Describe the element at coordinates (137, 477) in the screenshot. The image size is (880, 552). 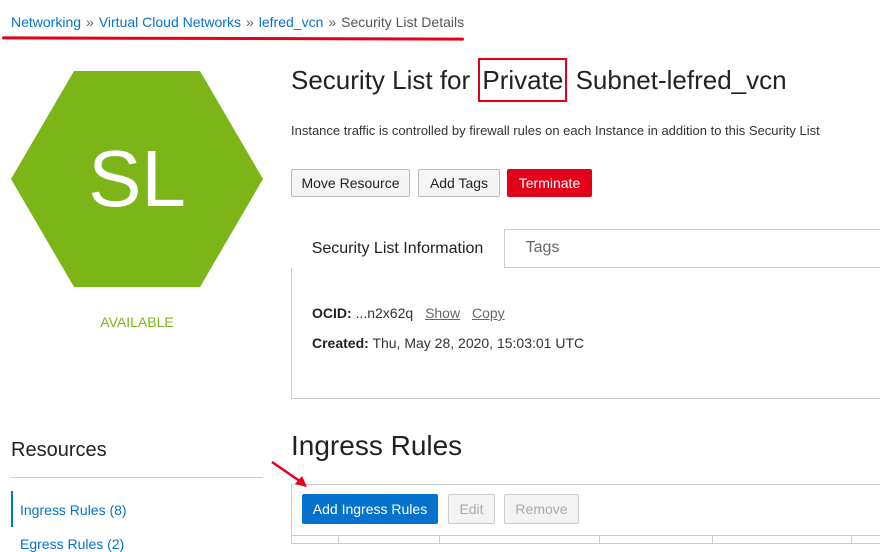
I see `resources-divider` at that location.